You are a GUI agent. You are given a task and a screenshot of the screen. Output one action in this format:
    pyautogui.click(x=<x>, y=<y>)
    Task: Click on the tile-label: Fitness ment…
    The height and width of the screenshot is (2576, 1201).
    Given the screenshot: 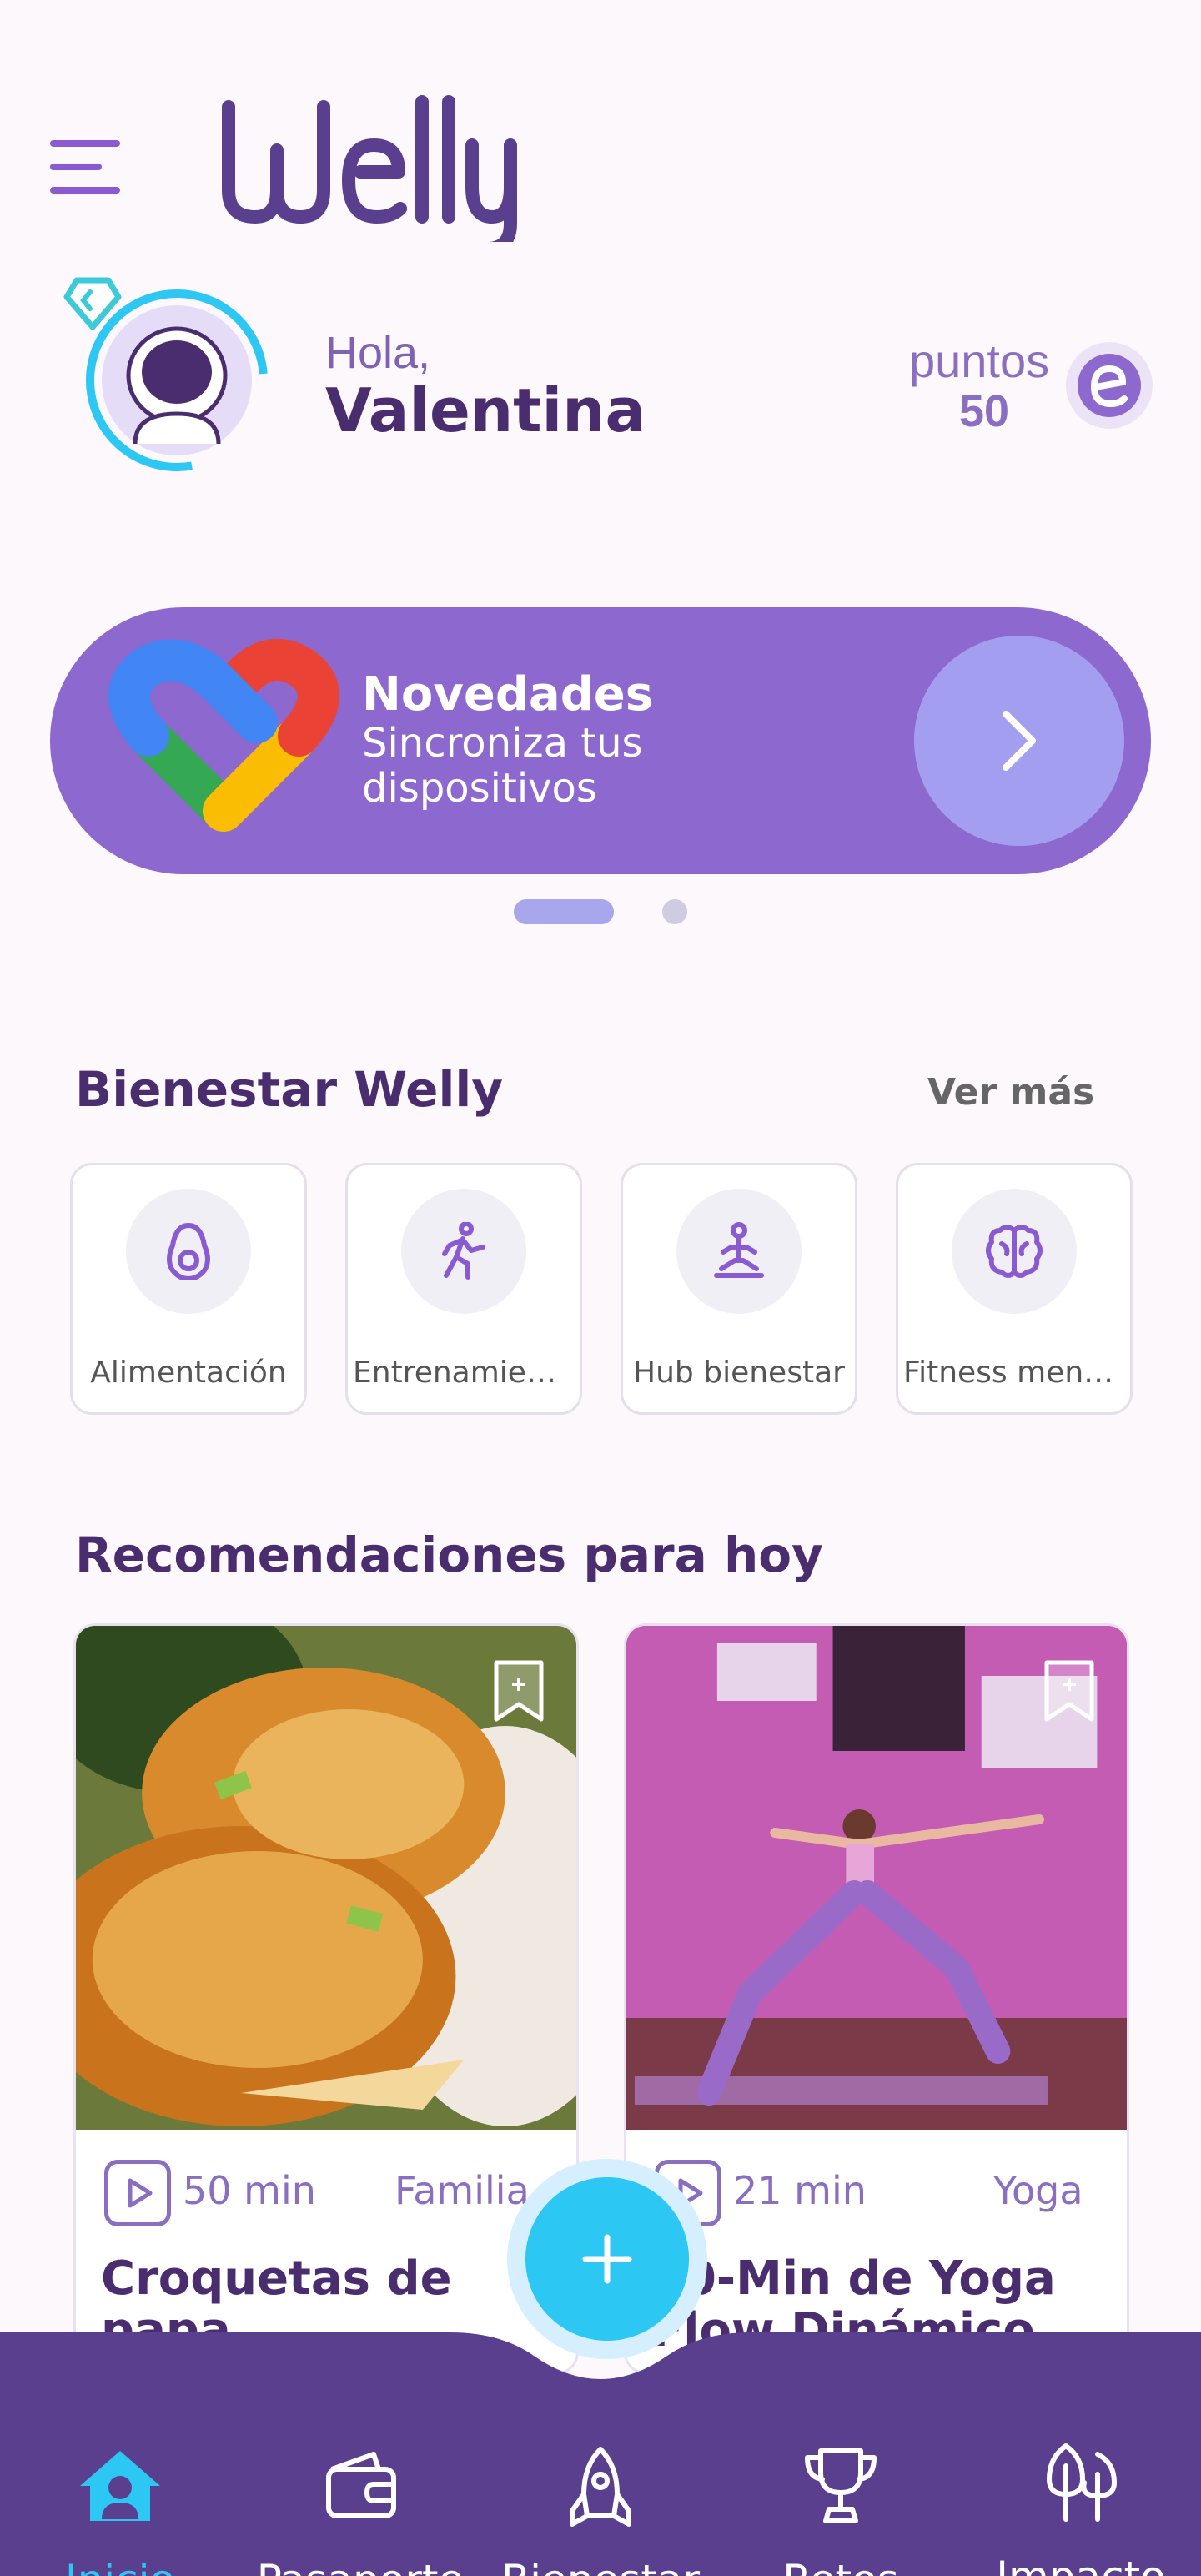 What is the action you would take?
    pyautogui.click(x=1014, y=1373)
    